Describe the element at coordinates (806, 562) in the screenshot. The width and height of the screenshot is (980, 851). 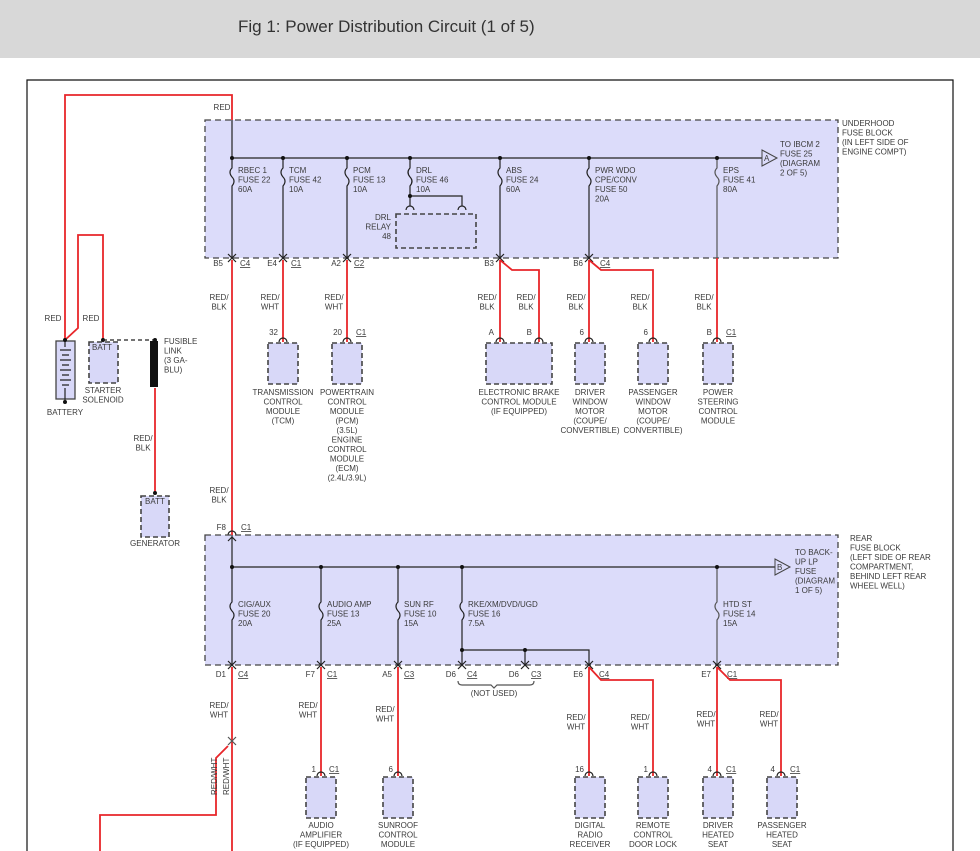
I see `text-line: UP LP` at that location.